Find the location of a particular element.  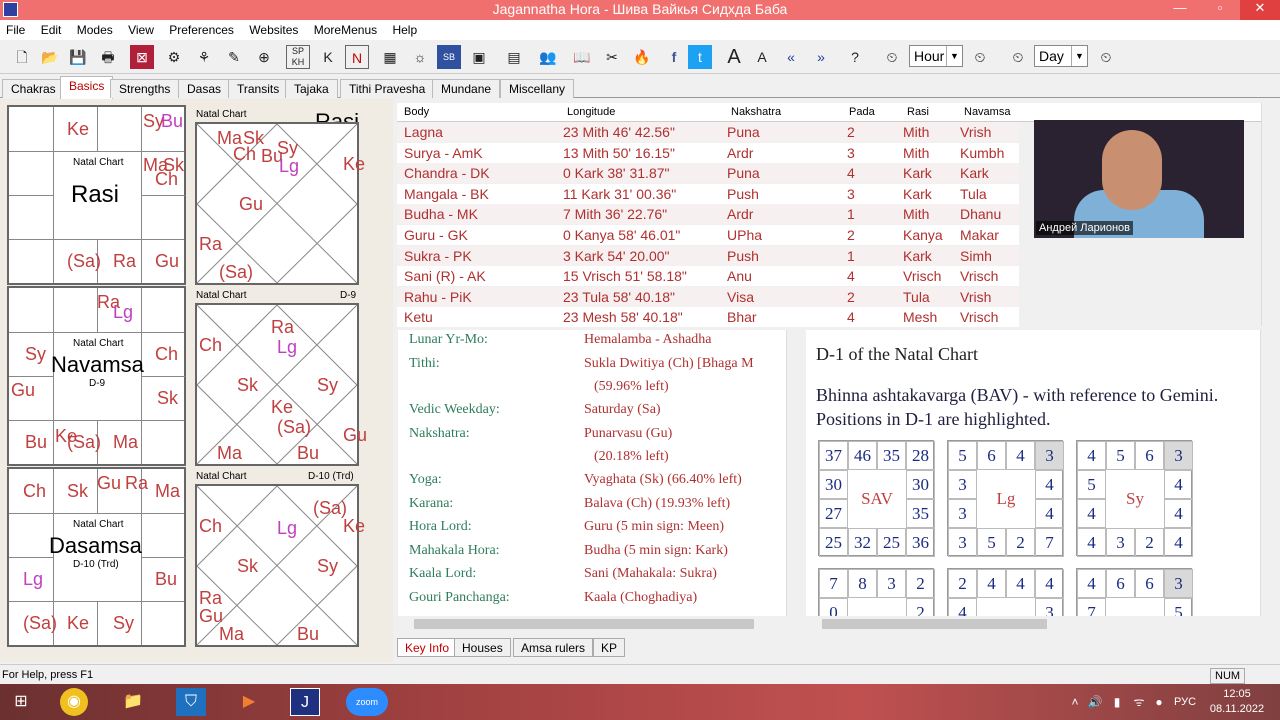

tab-kp: KP is located at coordinates (609, 647).